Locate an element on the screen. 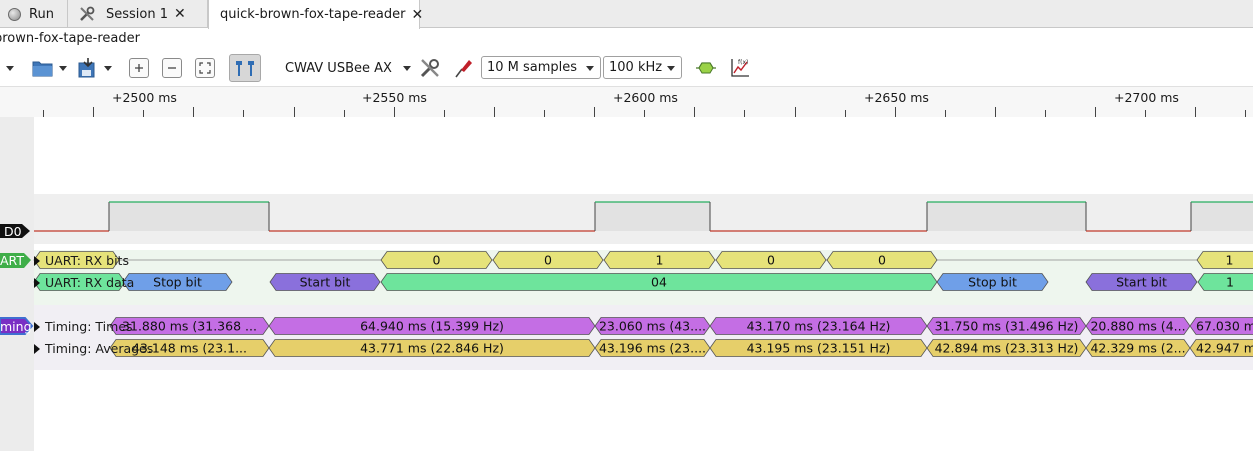 Image resolution: width=1253 pixels, height=451 pixels. math-button: f(x) is located at coordinates (740, 68).